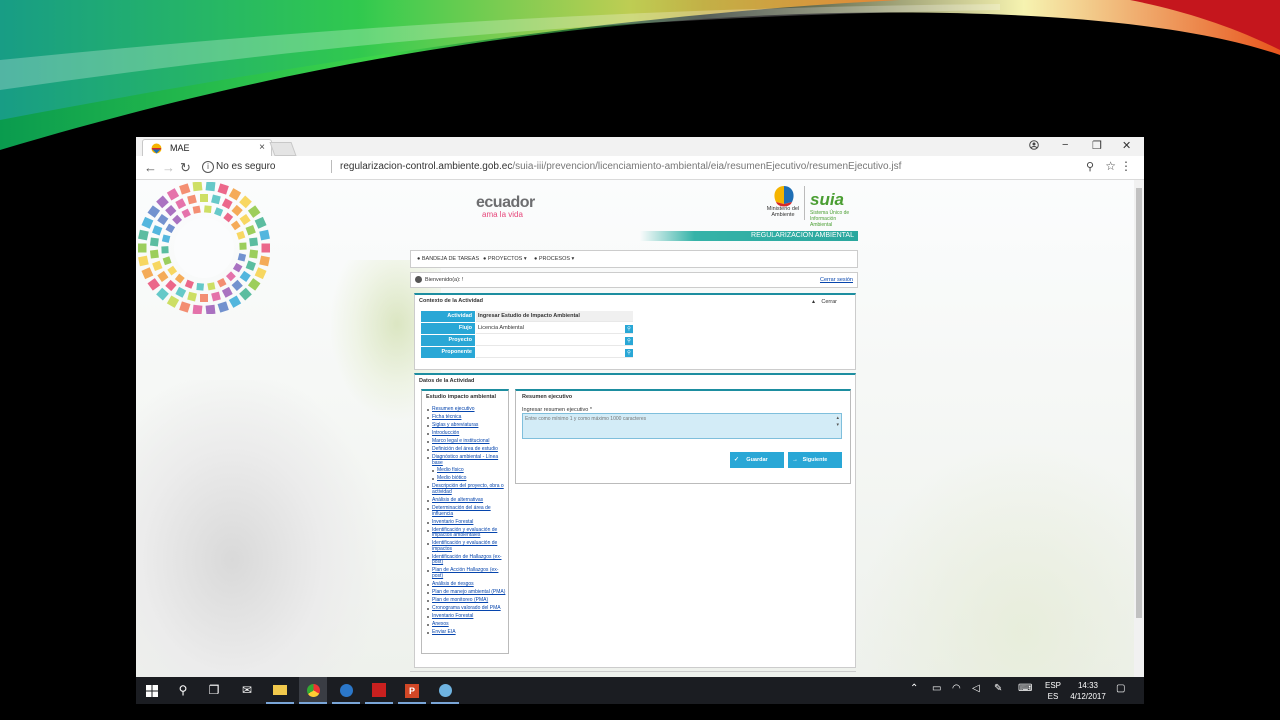  Describe the element at coordinates (829, 302) in the screenshot. I see `context-close-link: Cerrar` at that location.